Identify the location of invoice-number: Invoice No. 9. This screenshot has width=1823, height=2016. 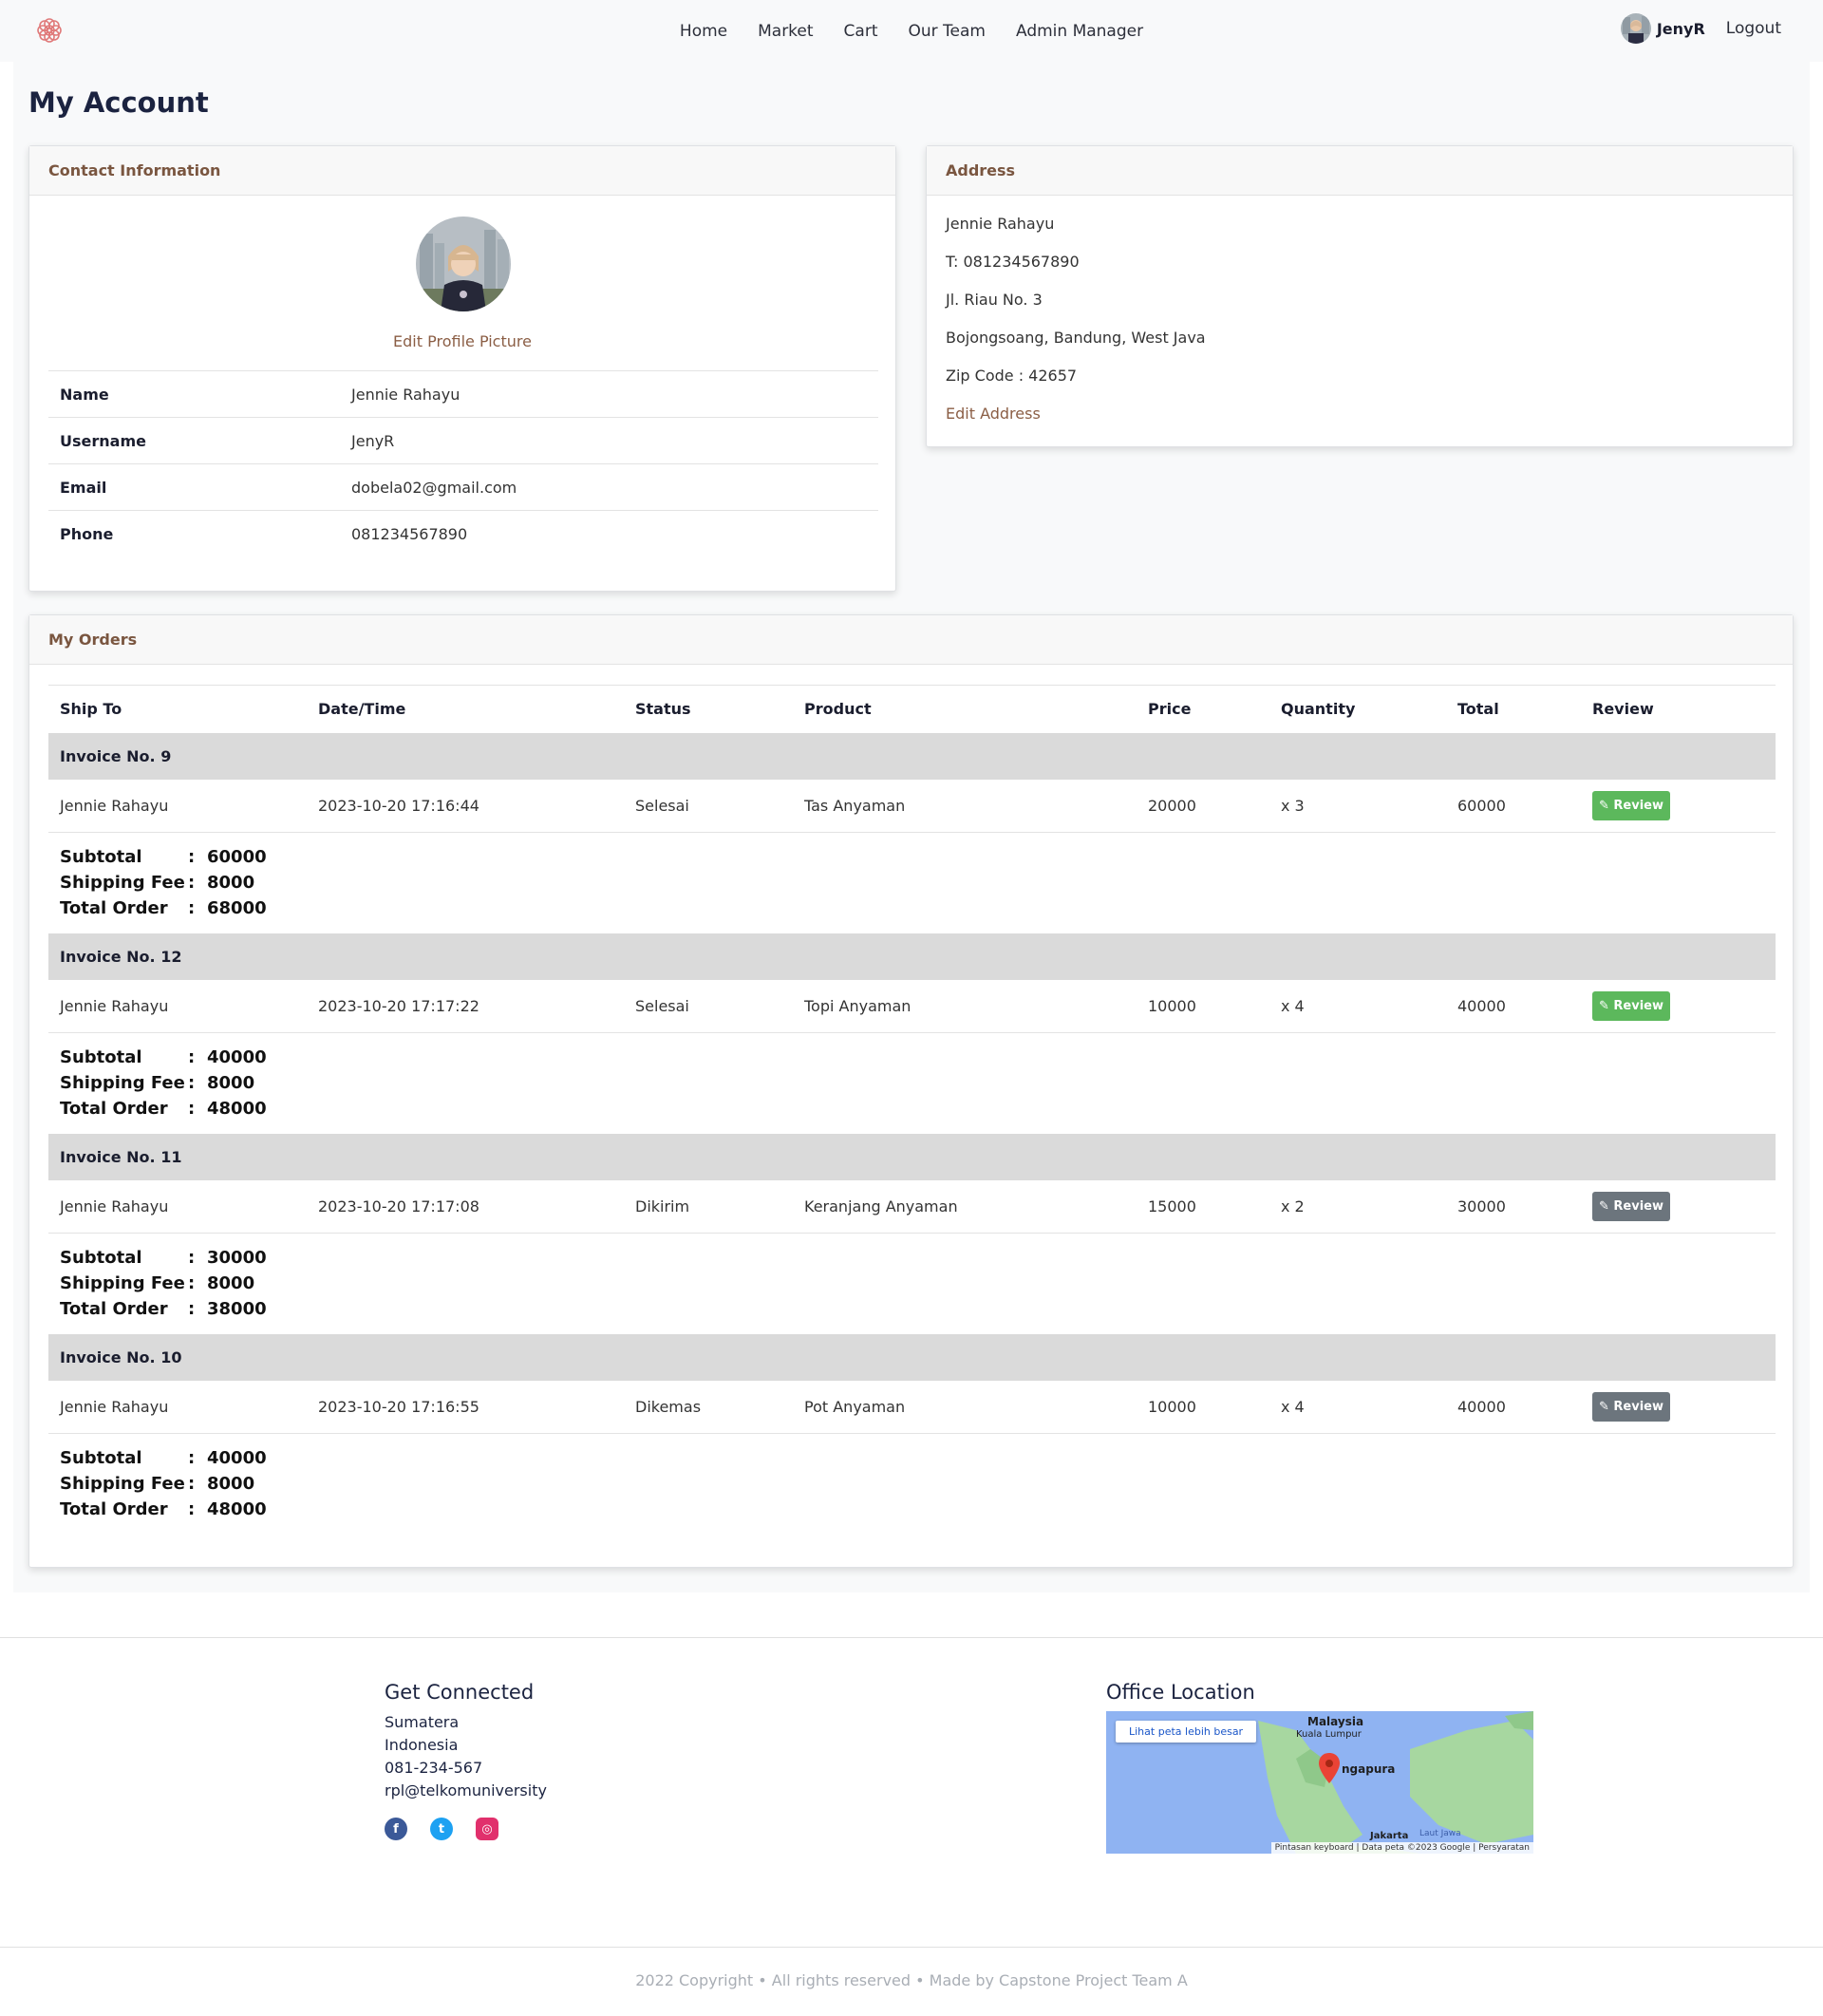
(912, 756).